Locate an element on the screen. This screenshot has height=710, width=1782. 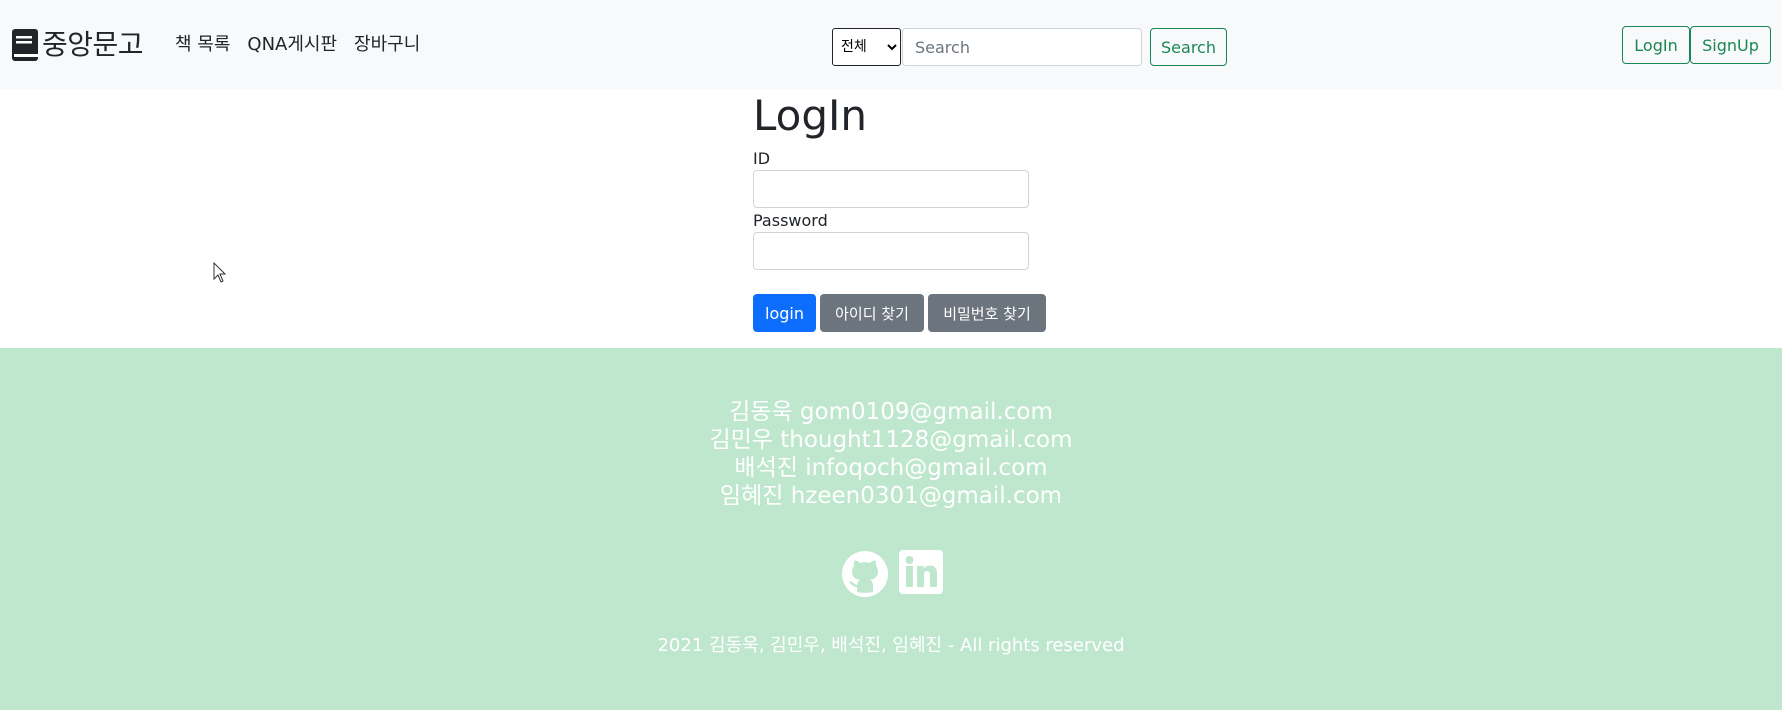
contact-item: 배석진 infoqoch@gmail.com is located at coordinates (891, 468).